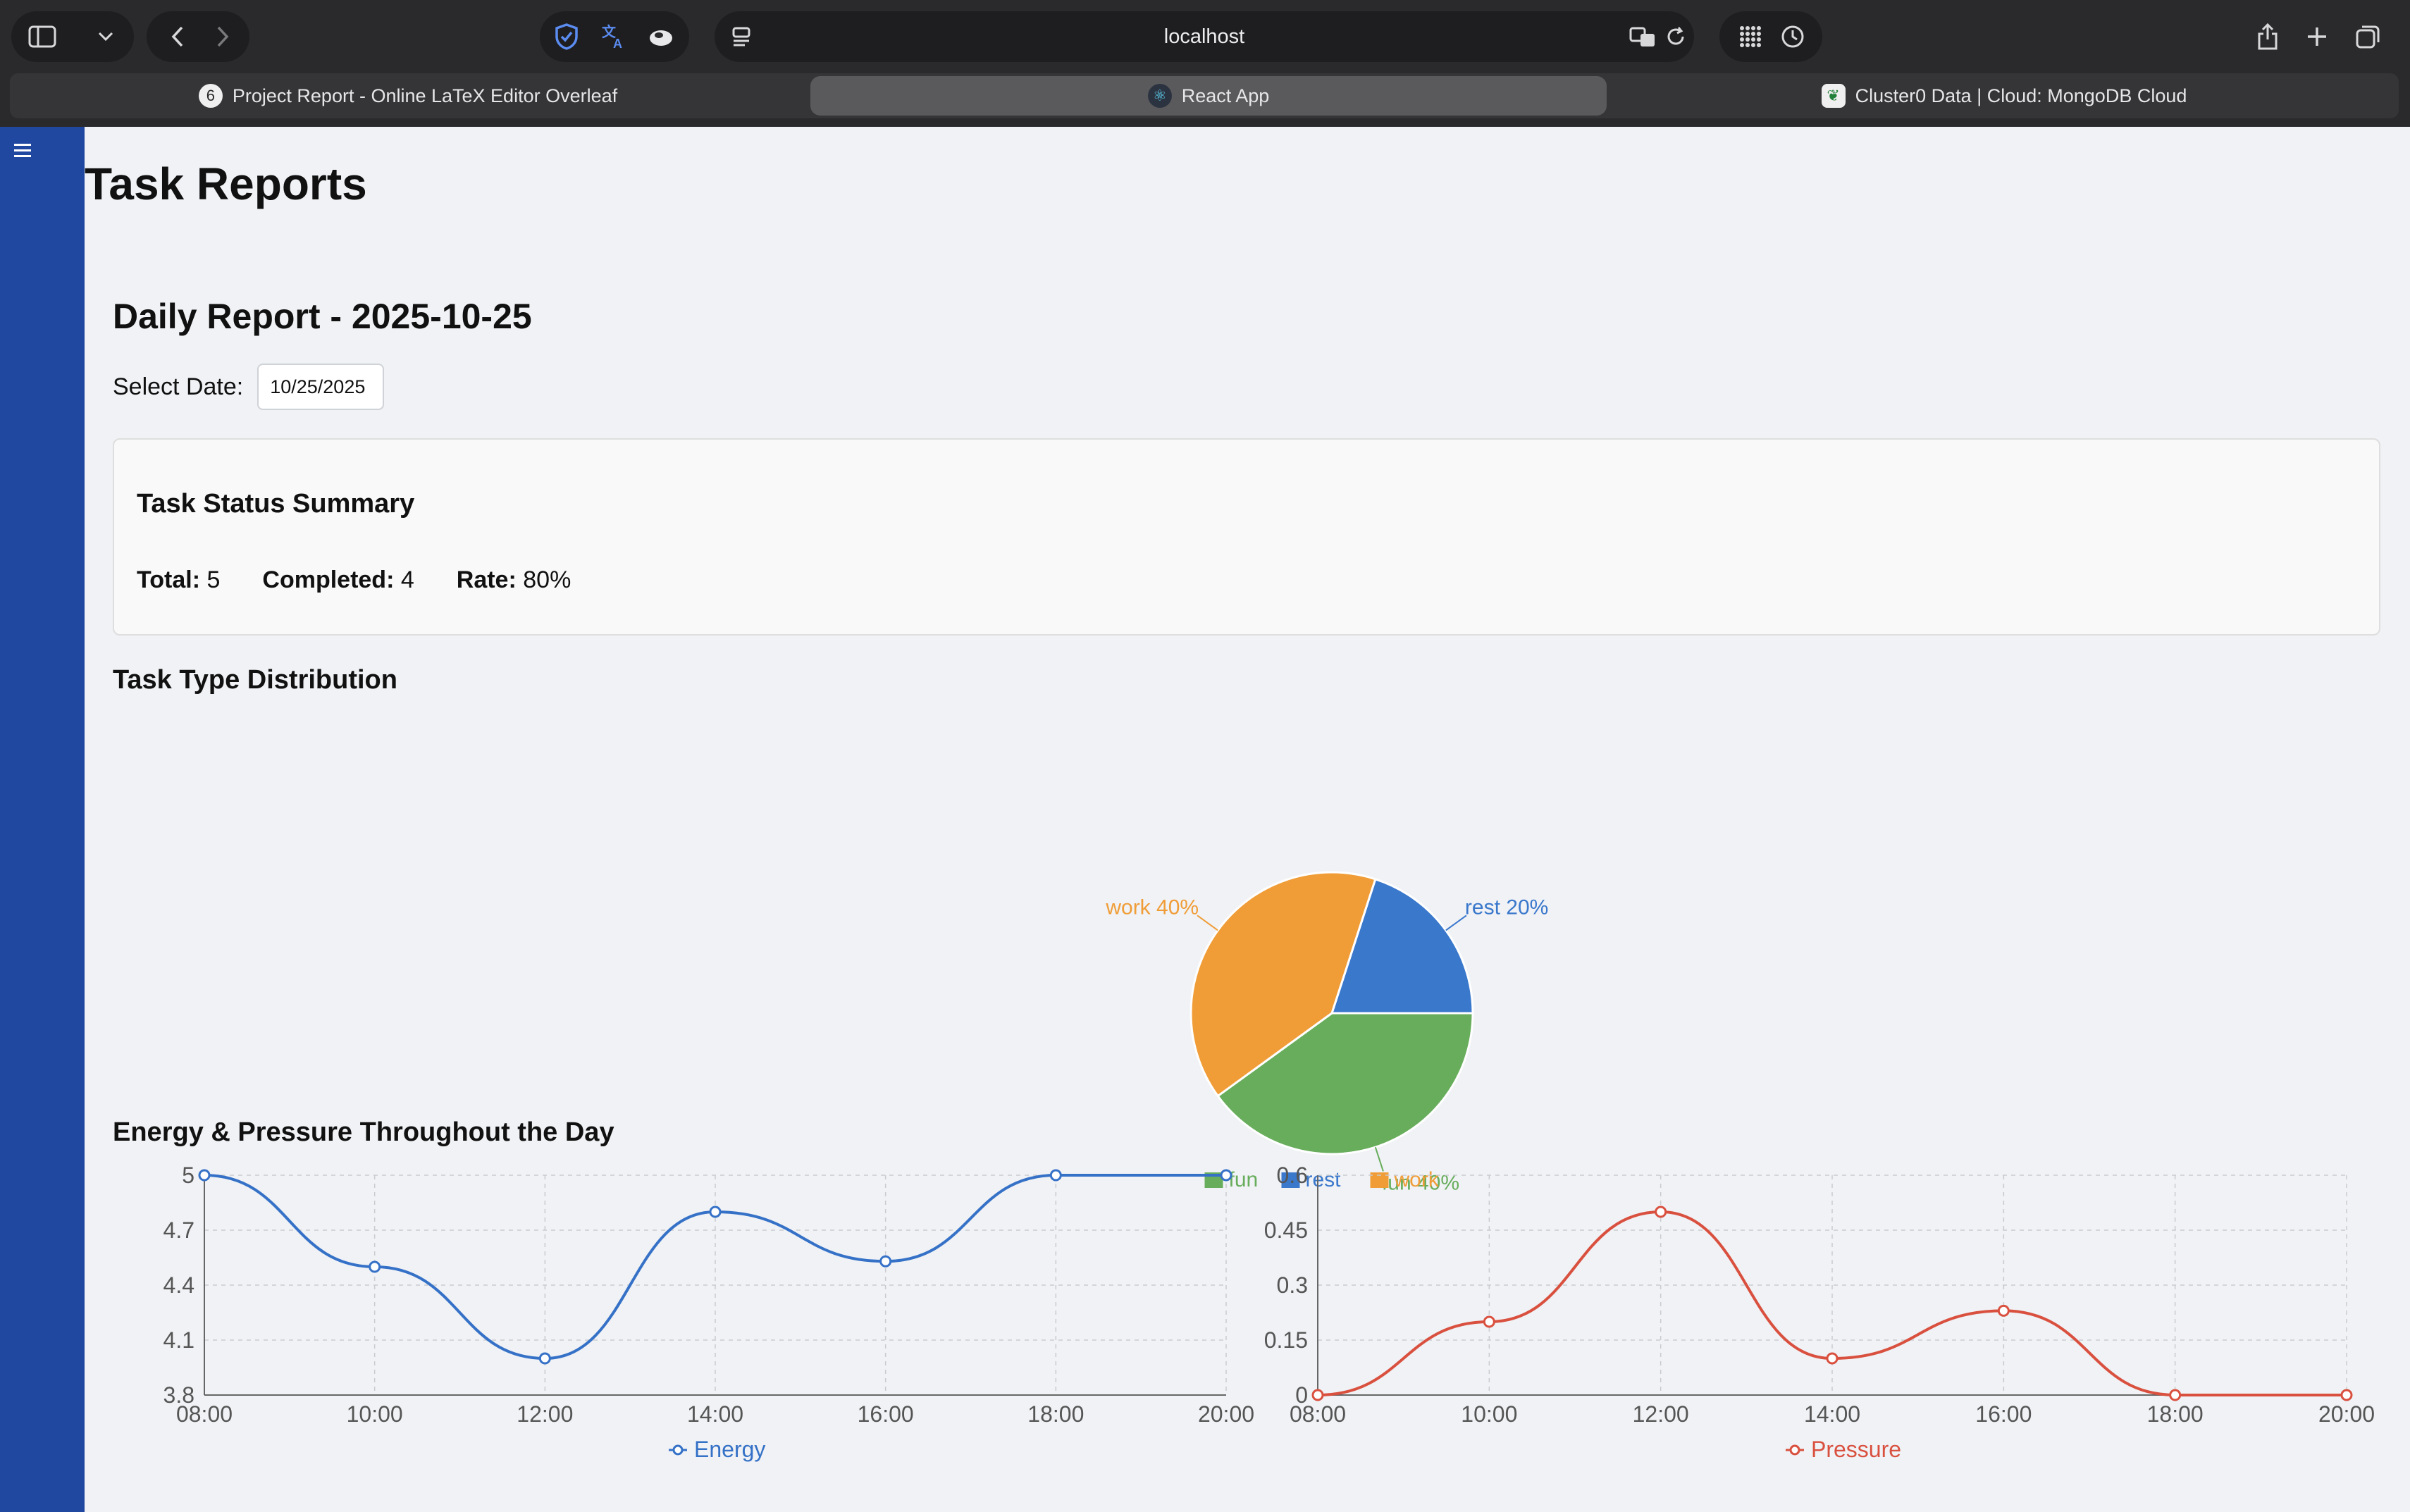 The image size is (2410, 1512). Describe the element at coordinates (22, 151) in the screenshot. I see `hamburger-menu-icon` at that location.